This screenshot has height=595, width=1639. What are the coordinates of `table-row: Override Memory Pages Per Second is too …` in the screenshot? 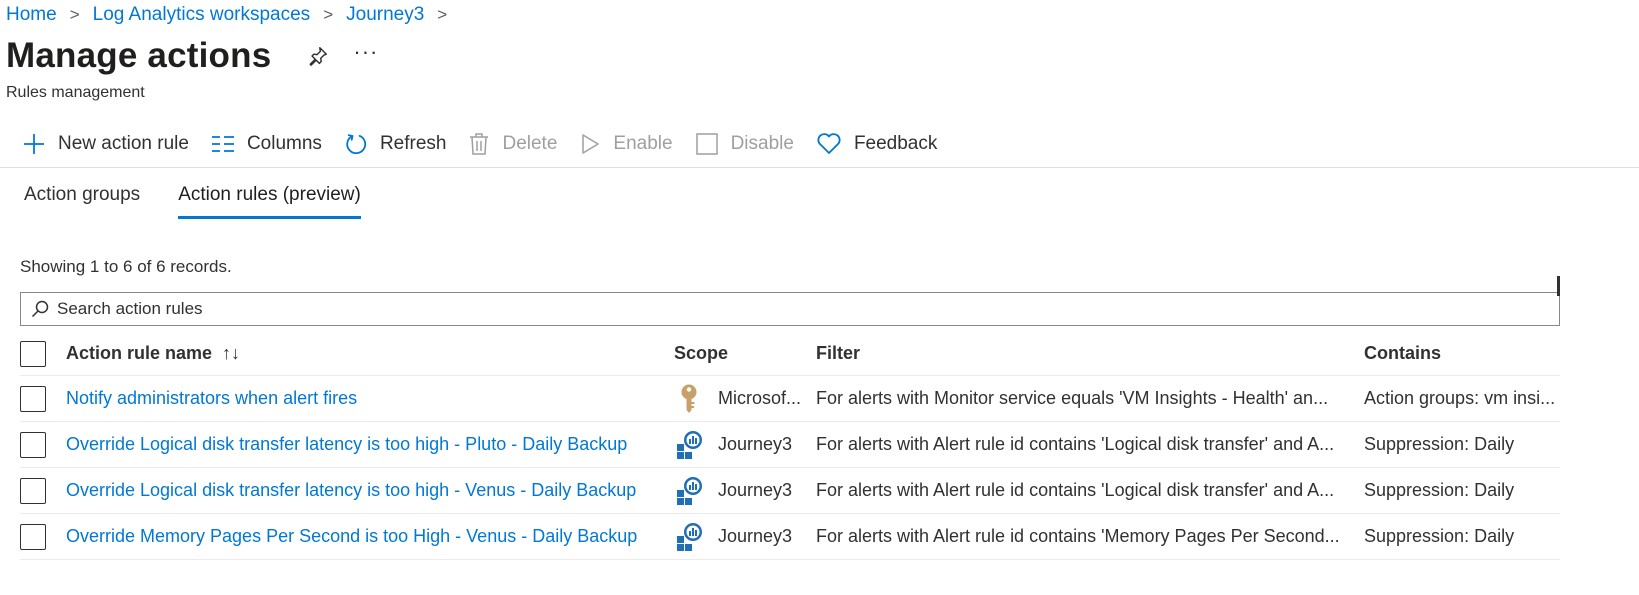 It's located at (790, 537).